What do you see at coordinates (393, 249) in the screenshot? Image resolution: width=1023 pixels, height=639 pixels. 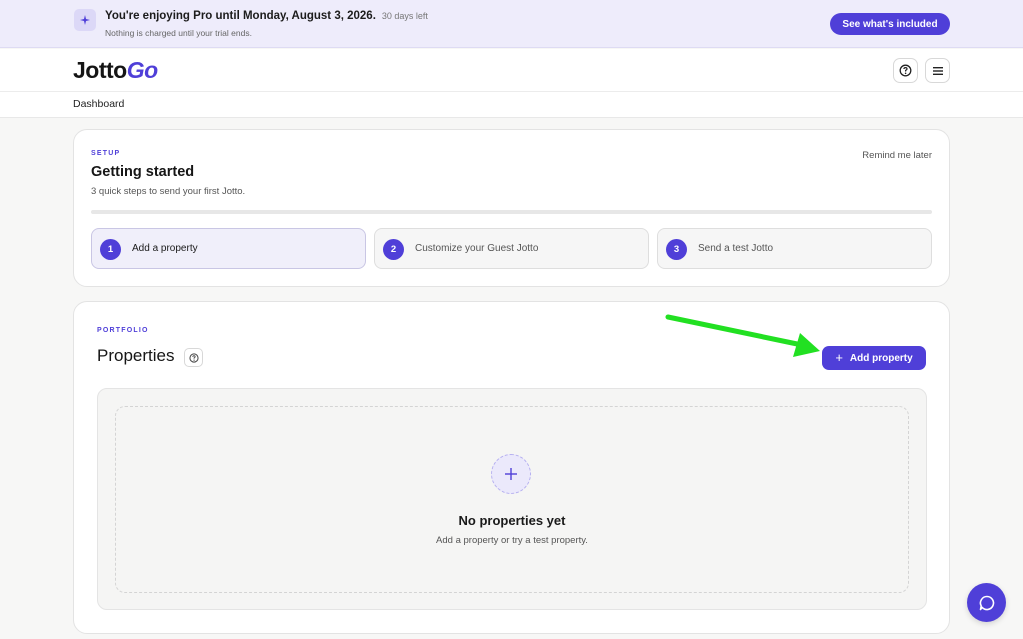 I see `step-number: 2` at bounding box center [393, 249].